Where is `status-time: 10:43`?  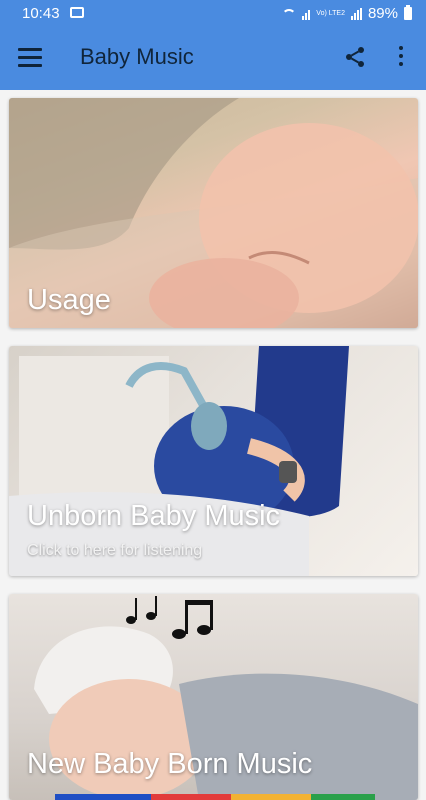
status-time: 10:43 is located at coordinates (41, 13).